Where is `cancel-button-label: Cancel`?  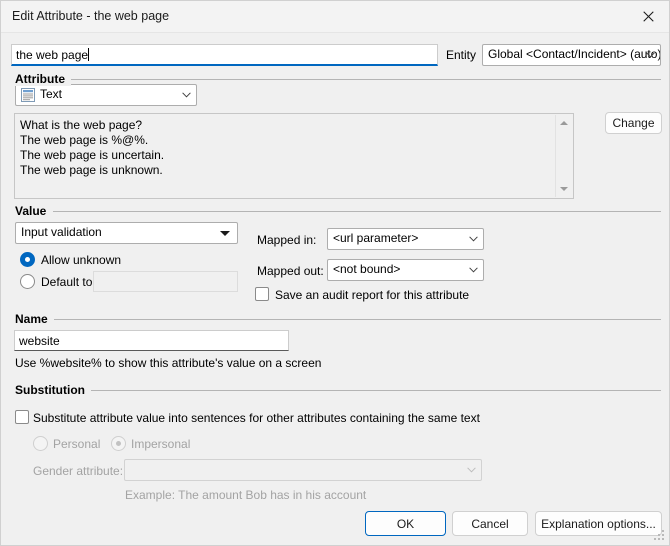 cancel-button-label: Cancel is located at coordinates (490, 523).